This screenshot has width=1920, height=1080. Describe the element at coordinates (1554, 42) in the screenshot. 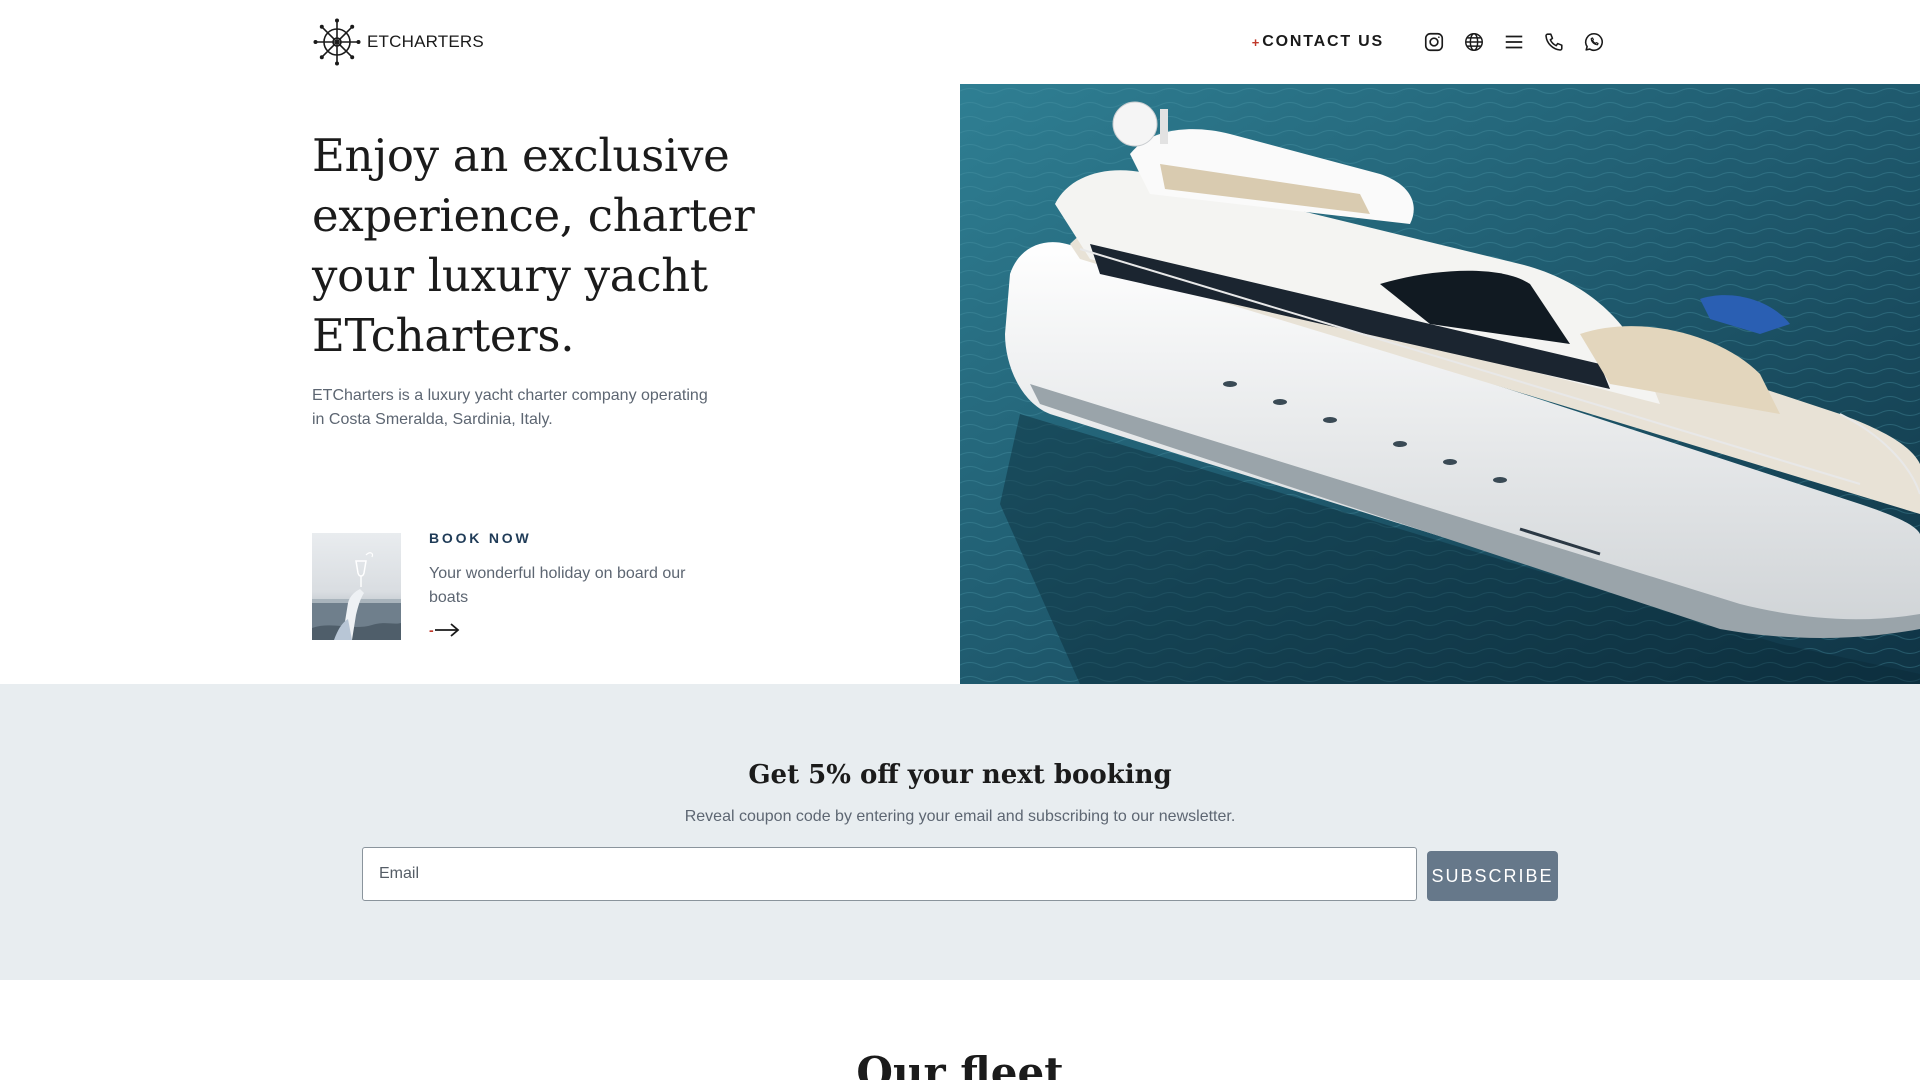

I see `phone-icon` at that location.